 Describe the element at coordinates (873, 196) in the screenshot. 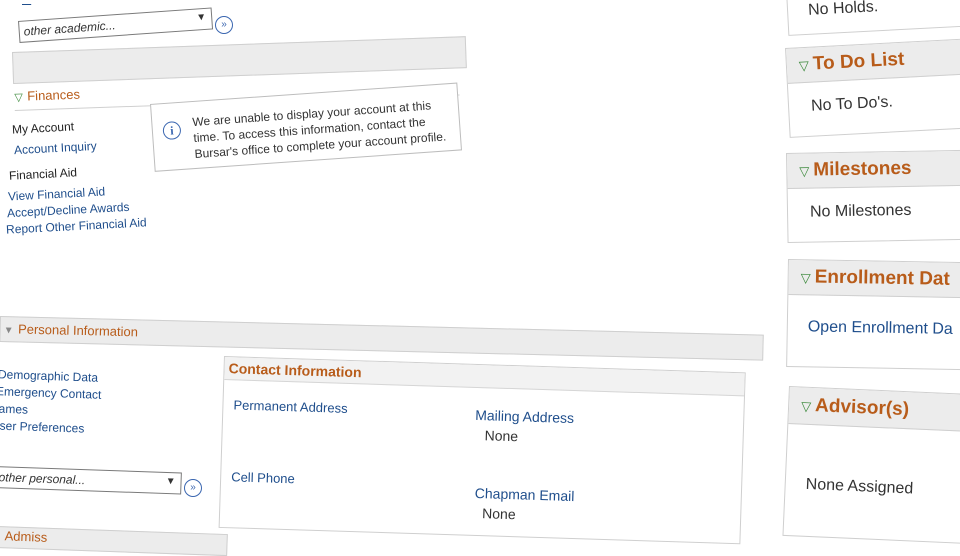

I see `milestones-card: ▽ Milestones No Milestones` at that location.